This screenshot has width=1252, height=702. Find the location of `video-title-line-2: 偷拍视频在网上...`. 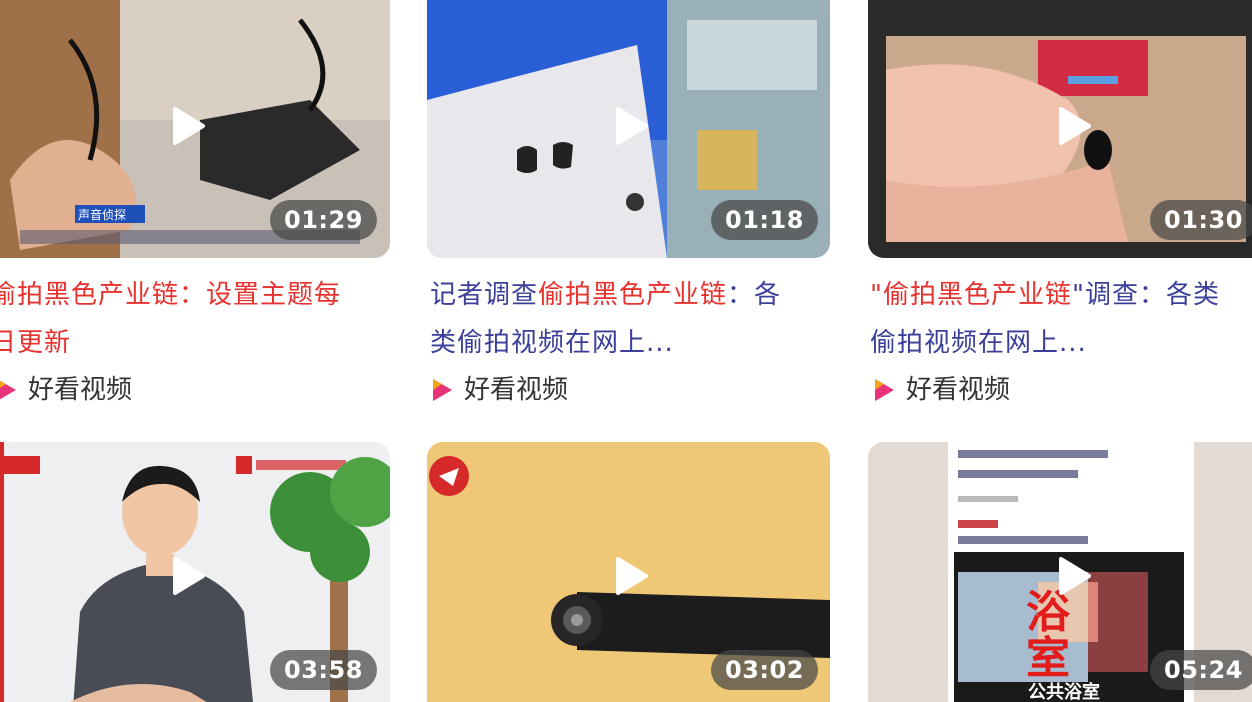

video-title-line-2: 偷拍视频在网上... is located at coordinates (978, 343).